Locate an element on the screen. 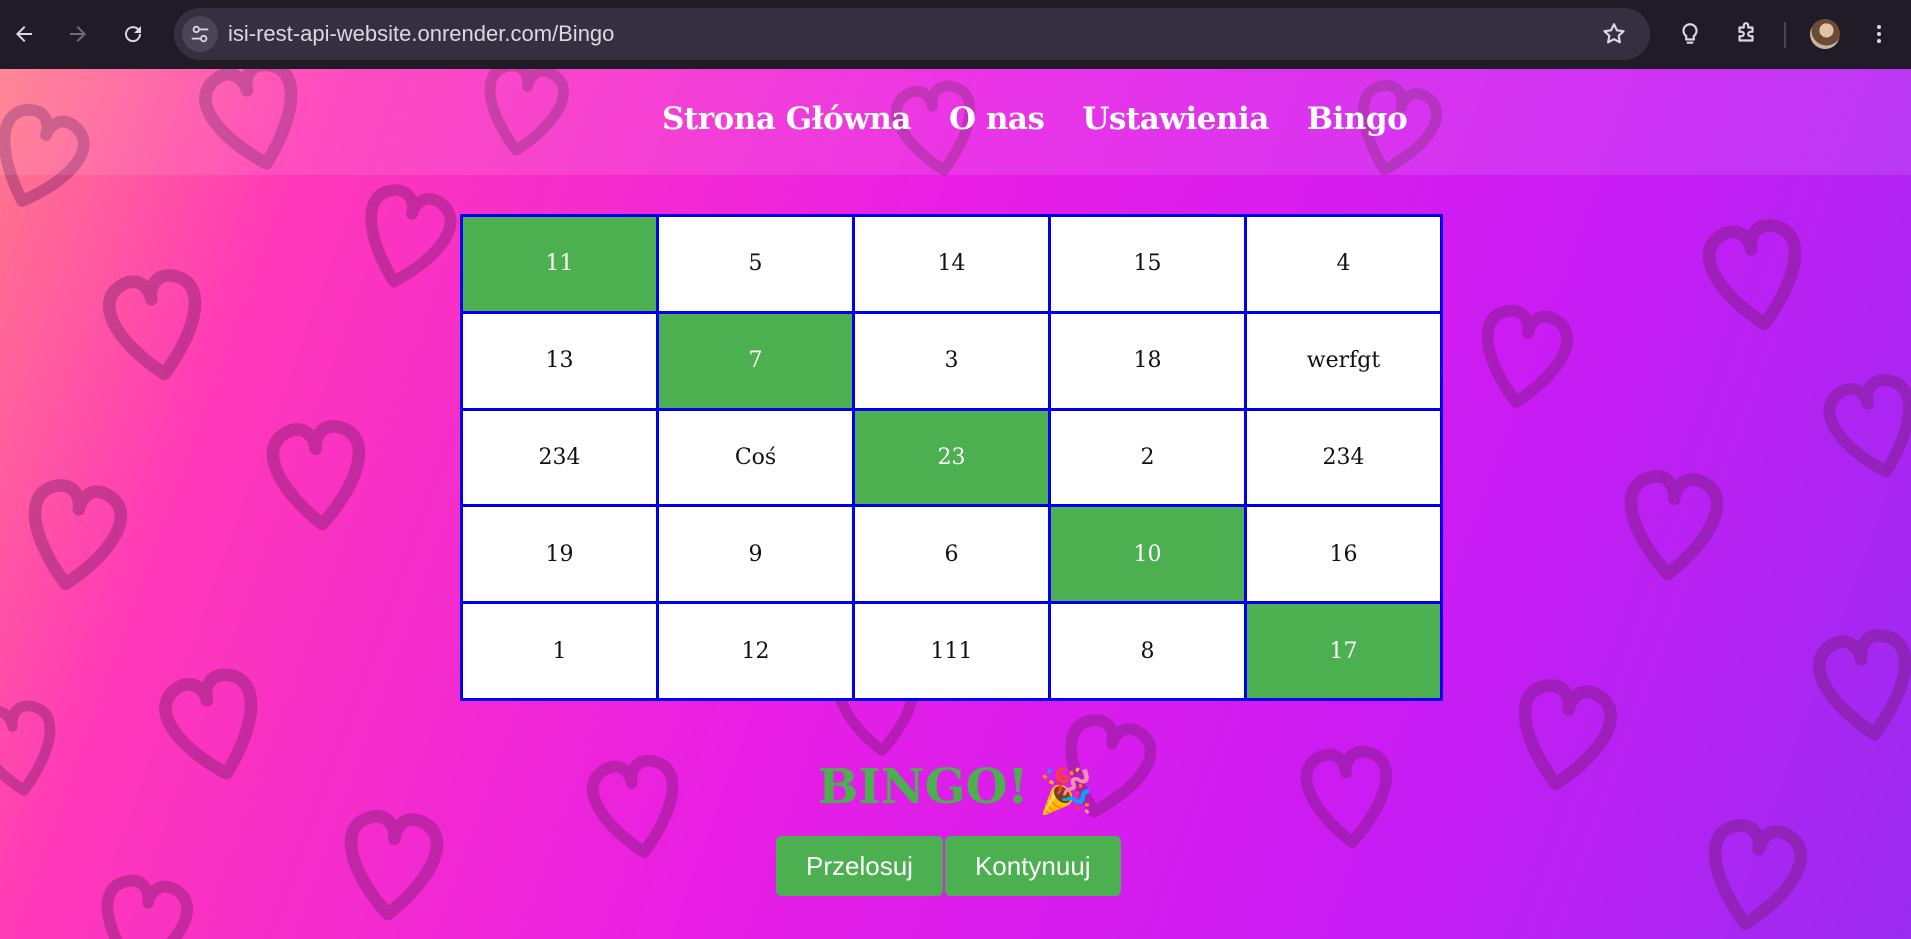 This screenshot has width=1911, height=939. bingo-cell: 11 is located at coordinates (559, 264).